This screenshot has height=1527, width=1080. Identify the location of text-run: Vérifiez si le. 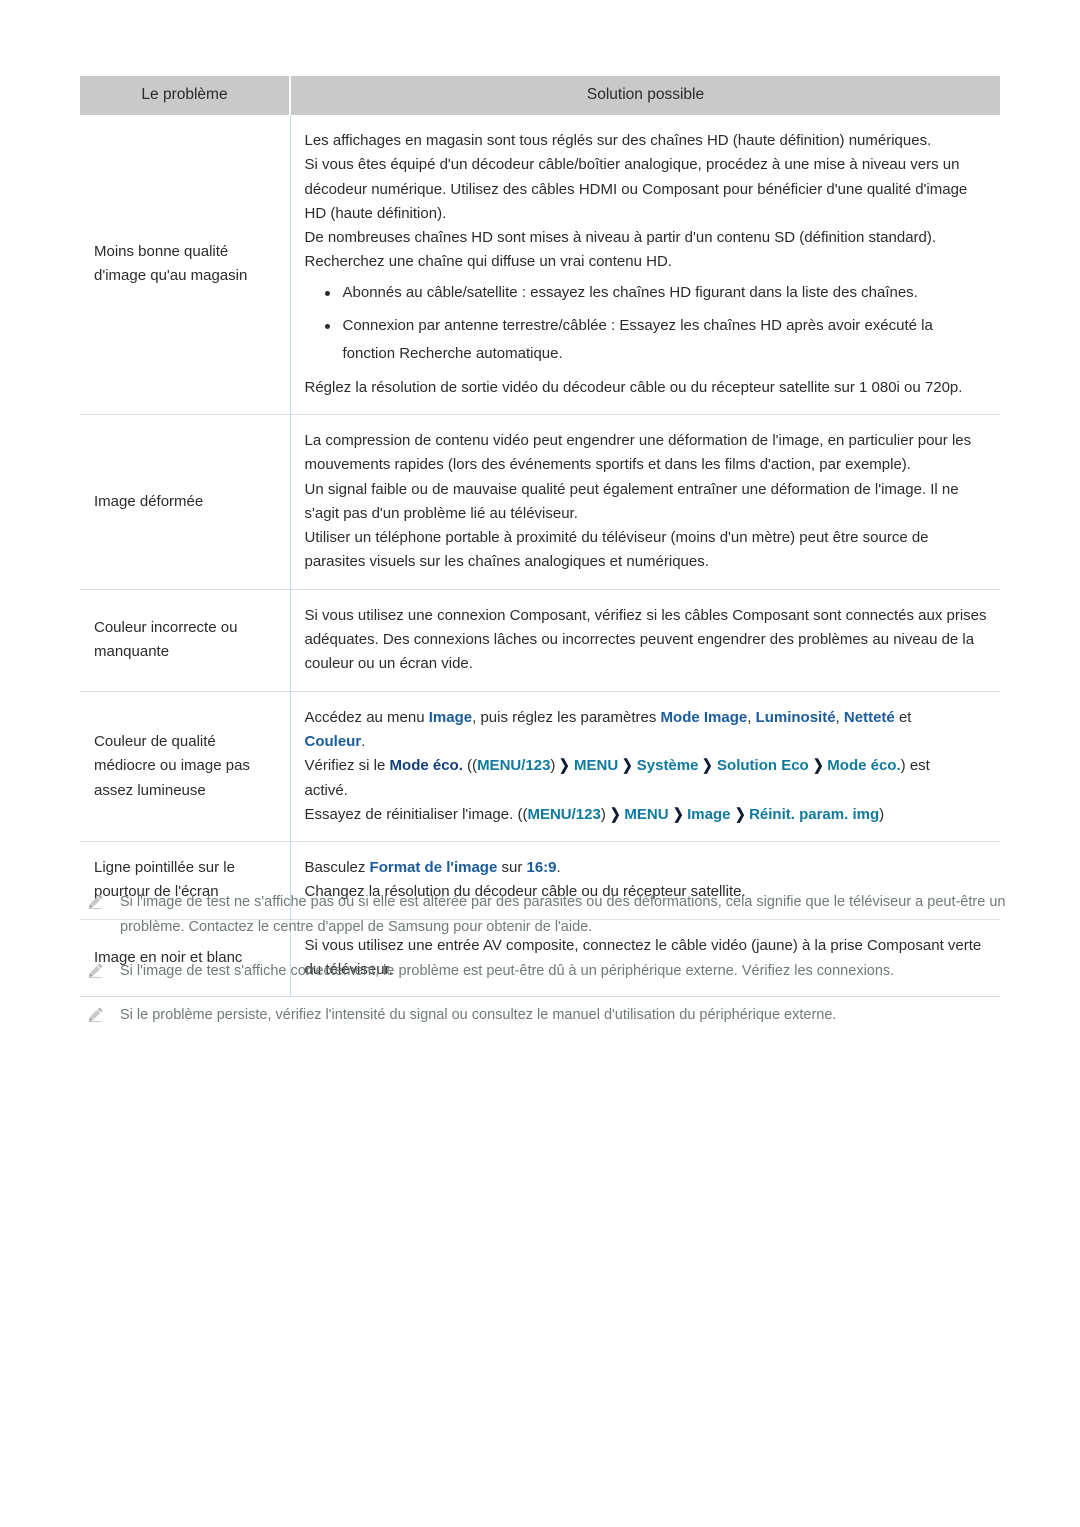
(347, 766).